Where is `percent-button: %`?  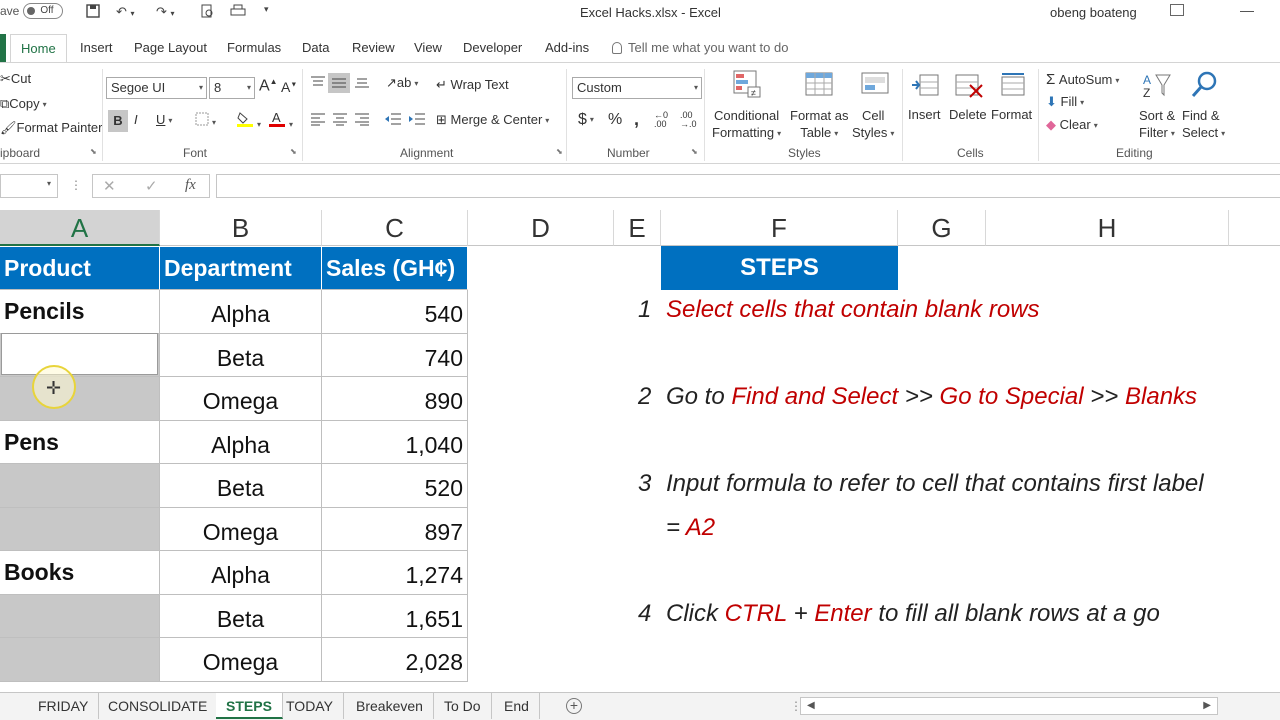 percent-button: % is located at coordinates (615, 120).